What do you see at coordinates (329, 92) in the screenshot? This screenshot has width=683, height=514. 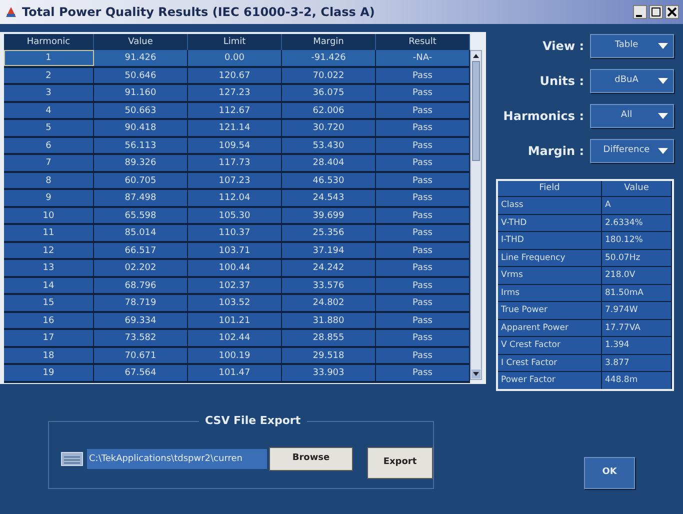 I see `table-cell: 36.075` at bounding box center [329, 92].